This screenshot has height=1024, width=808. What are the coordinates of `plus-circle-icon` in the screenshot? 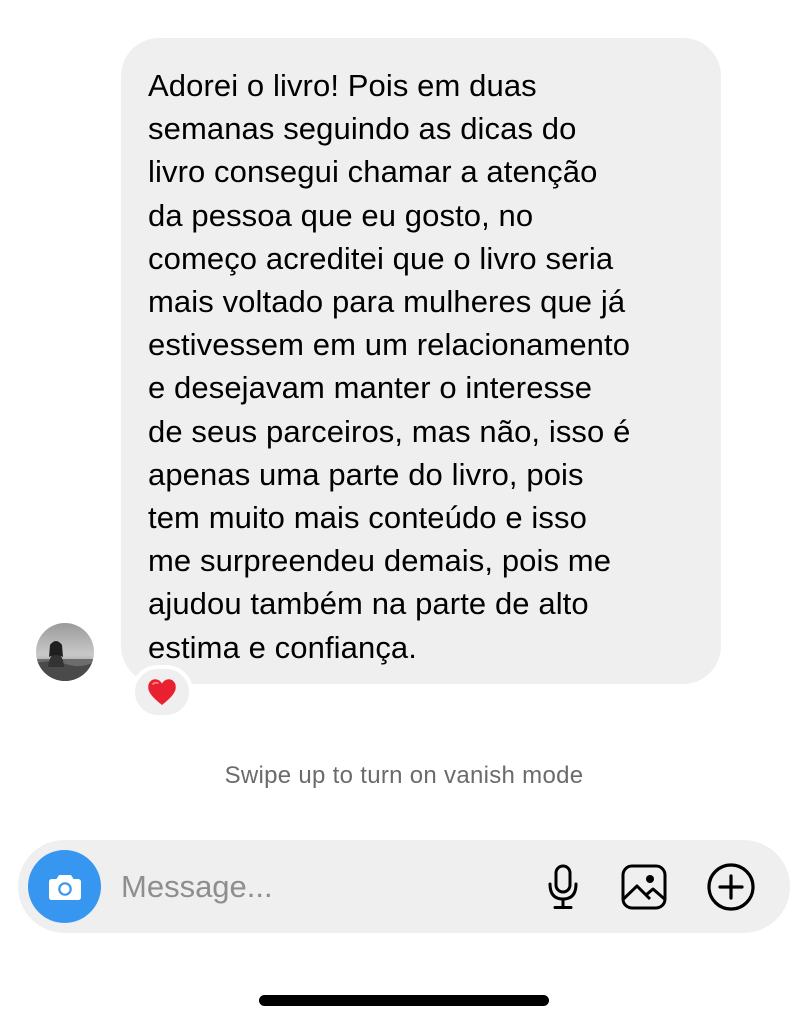 It's located at (731, 887).